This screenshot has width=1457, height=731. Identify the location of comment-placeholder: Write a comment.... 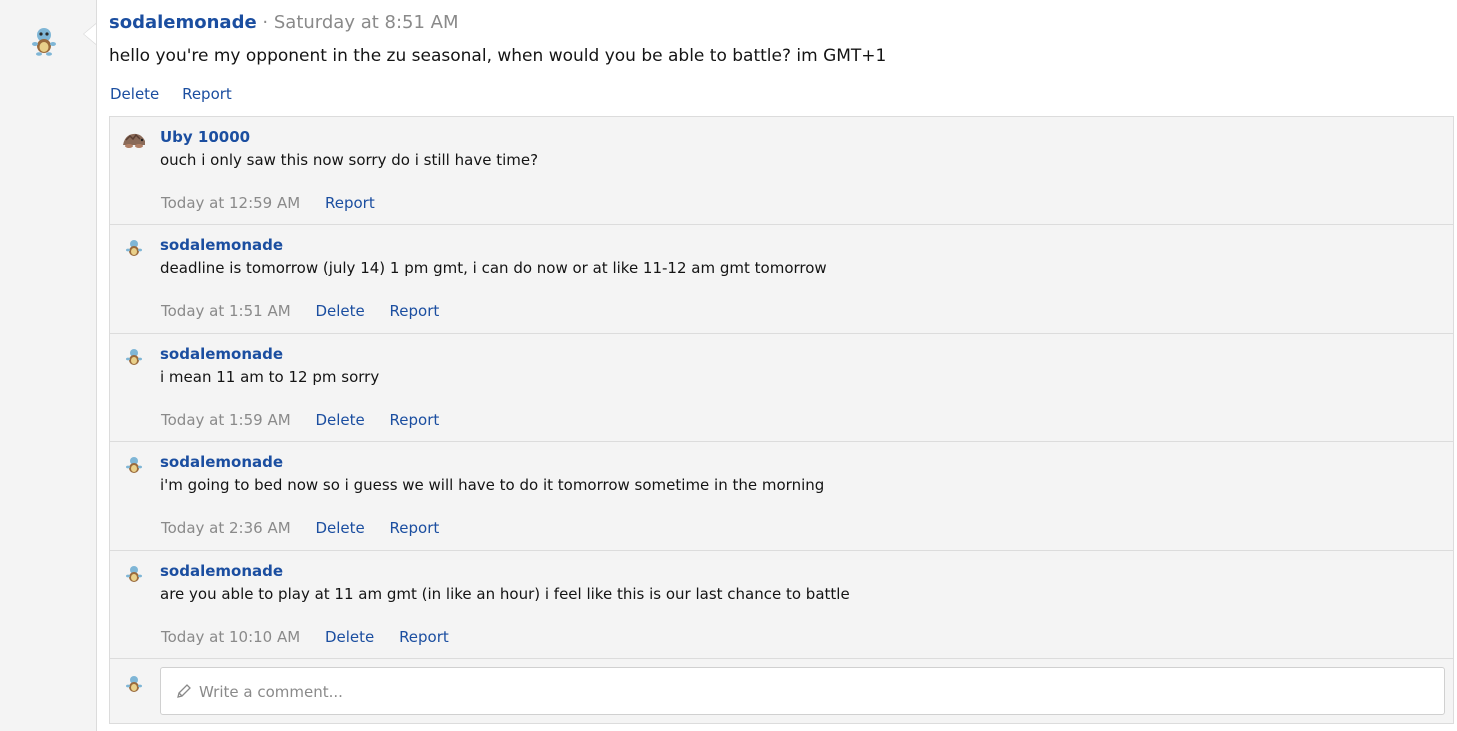
(271, 692).